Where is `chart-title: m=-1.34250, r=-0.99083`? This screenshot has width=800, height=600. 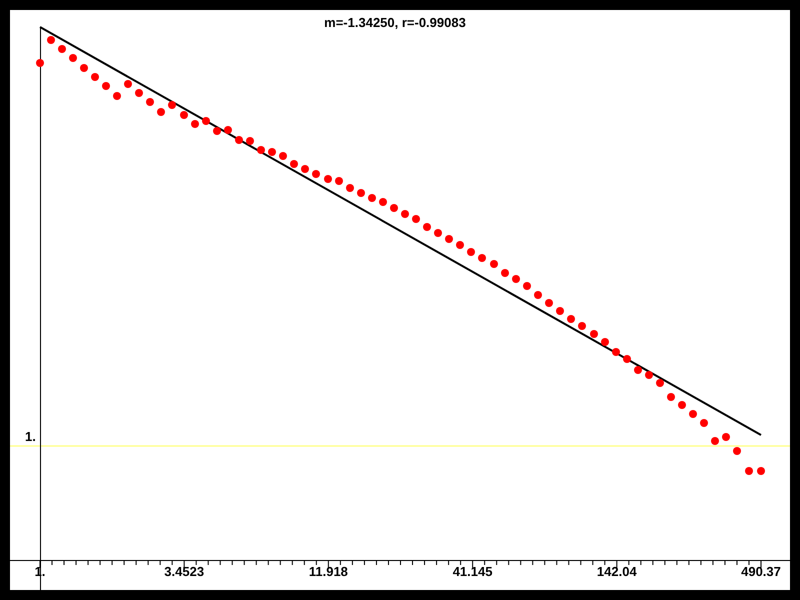
chart-title: m=-1.34250, r=-0.99083 is located at coordinates (395, 23).